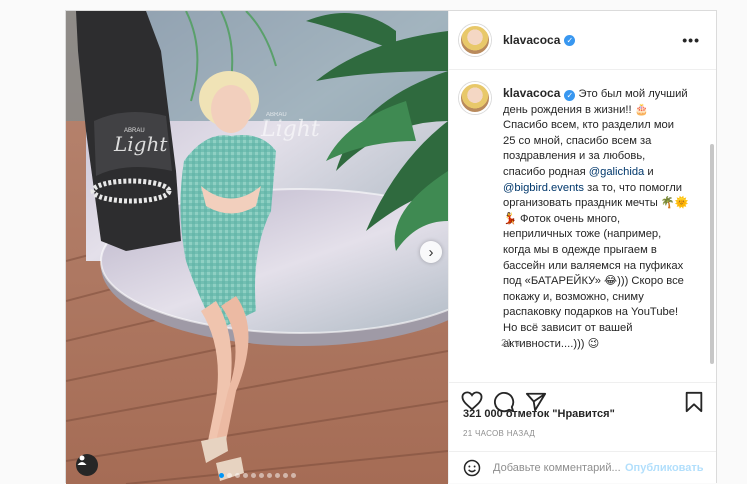 The height and width of the screenshot is (484, 747). Describe the element at coordinates (512, 343) in the screenshot. I see `caption-timestamp: 21 ч.` at that location.